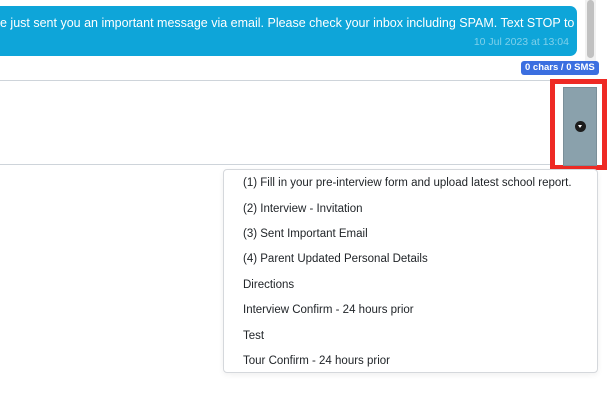 The height and width of the screenshot is (393, 608). I want to click on template-dropdown-toggle, so click(580, 126).